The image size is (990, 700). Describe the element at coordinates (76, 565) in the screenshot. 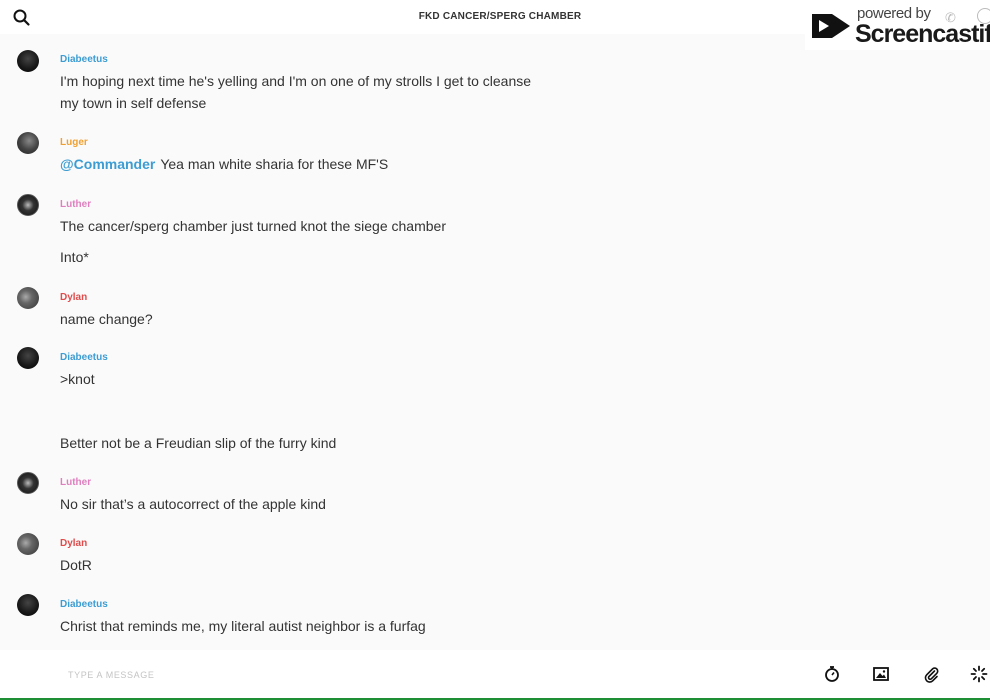

I see `message-text: DotR` at that location.